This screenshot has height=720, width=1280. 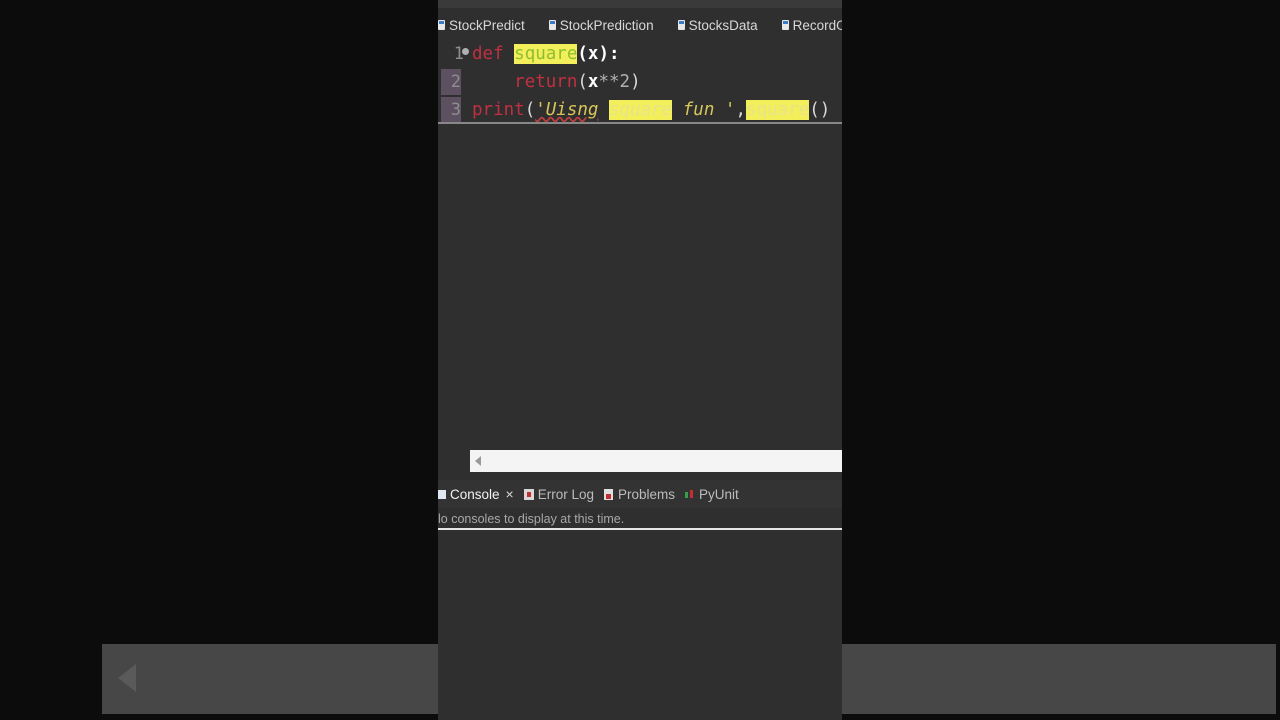 What do you see at coordinates (641, 110) in the screenshot?
I see `string-highlight: square` at bounding box center [641, 110].